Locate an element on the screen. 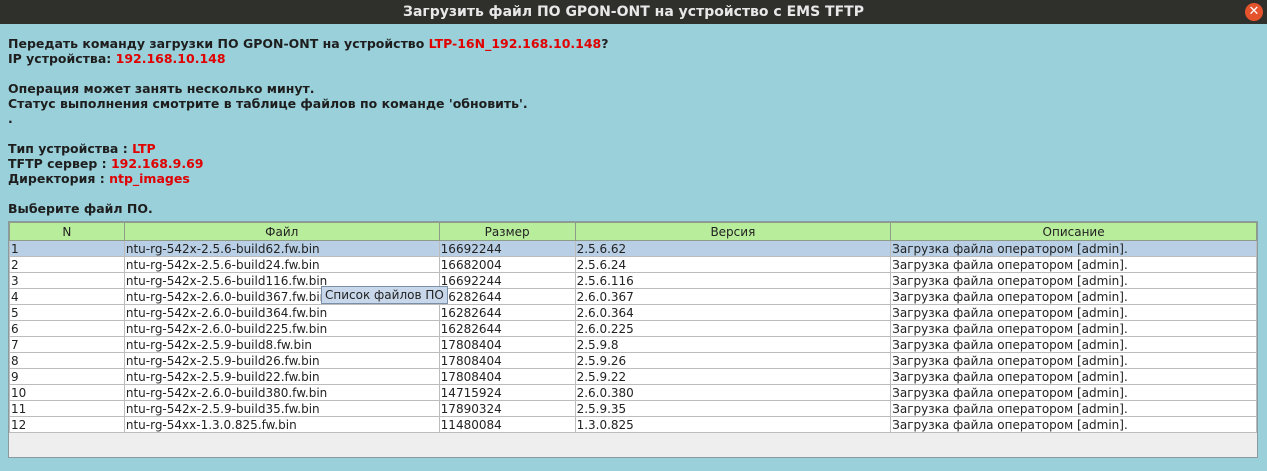 The width and height of the screenshot is (1267, 471). cell-n: 6 is located at coordinates (67, 328).